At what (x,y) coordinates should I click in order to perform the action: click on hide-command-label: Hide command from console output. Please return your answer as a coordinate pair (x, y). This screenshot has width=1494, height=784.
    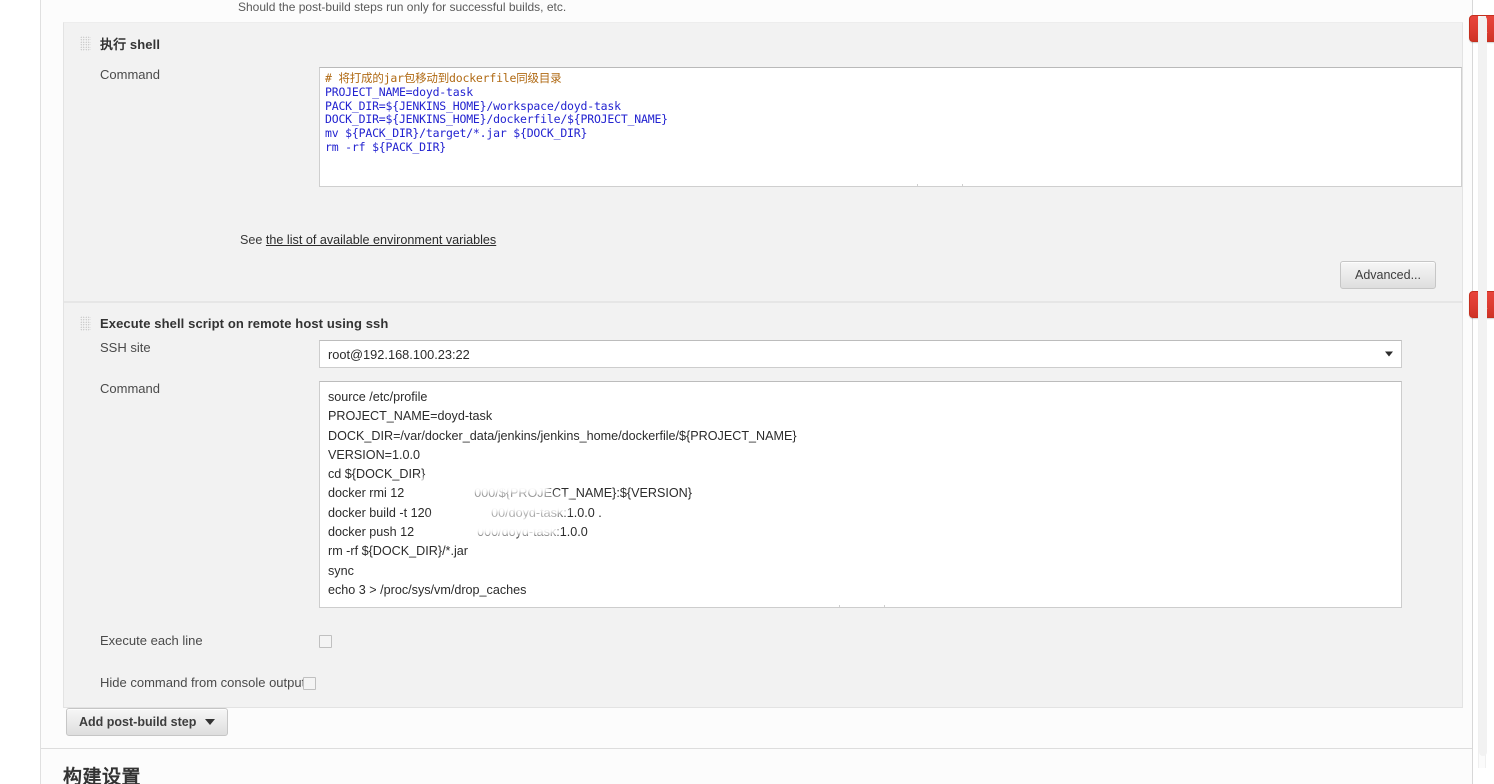
    Looking at the image, I should click on (203, 682).